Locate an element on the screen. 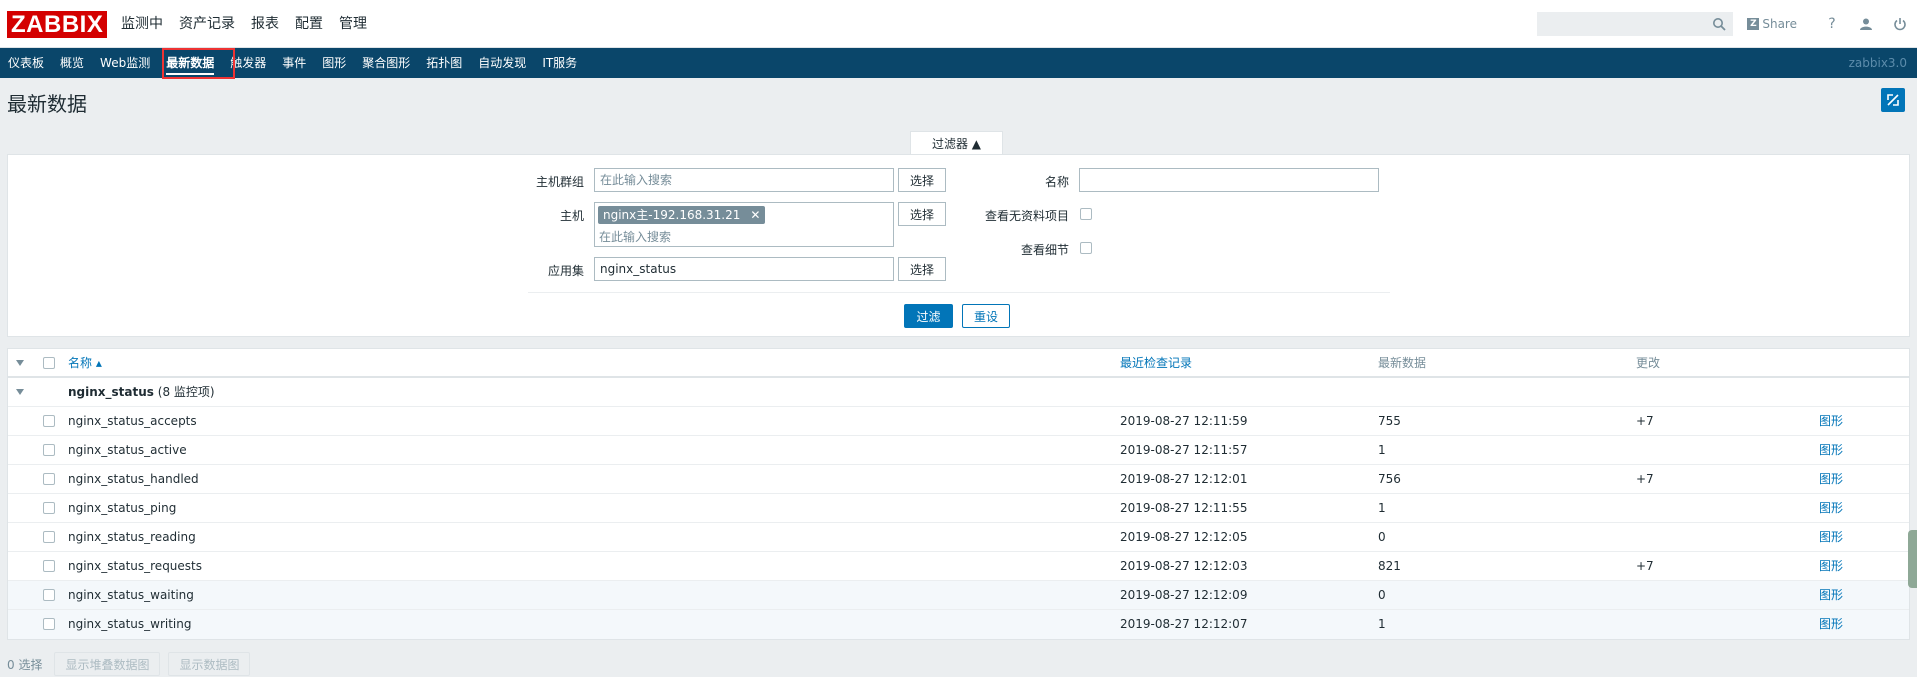 The width and height of the screenshot is (1917, 677). subnav-graphs: 图形 is located at coordinates (334, 63).